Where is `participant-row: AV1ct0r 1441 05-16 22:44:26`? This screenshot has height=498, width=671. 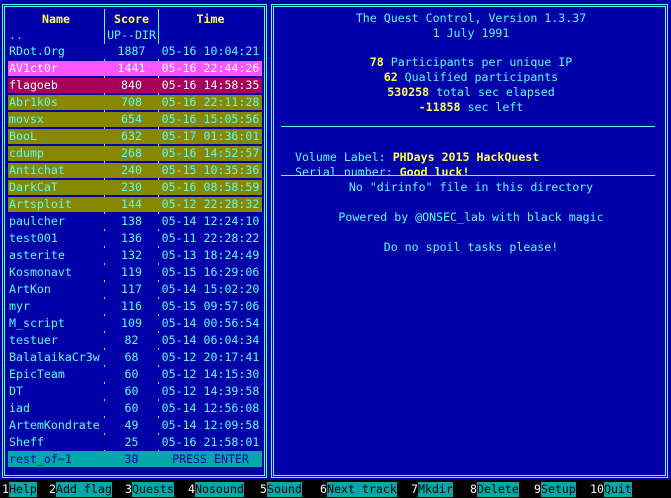 participant-row: AV1ct0r 1441 05-16 22:44:26 is located at coordinates (135, 68).